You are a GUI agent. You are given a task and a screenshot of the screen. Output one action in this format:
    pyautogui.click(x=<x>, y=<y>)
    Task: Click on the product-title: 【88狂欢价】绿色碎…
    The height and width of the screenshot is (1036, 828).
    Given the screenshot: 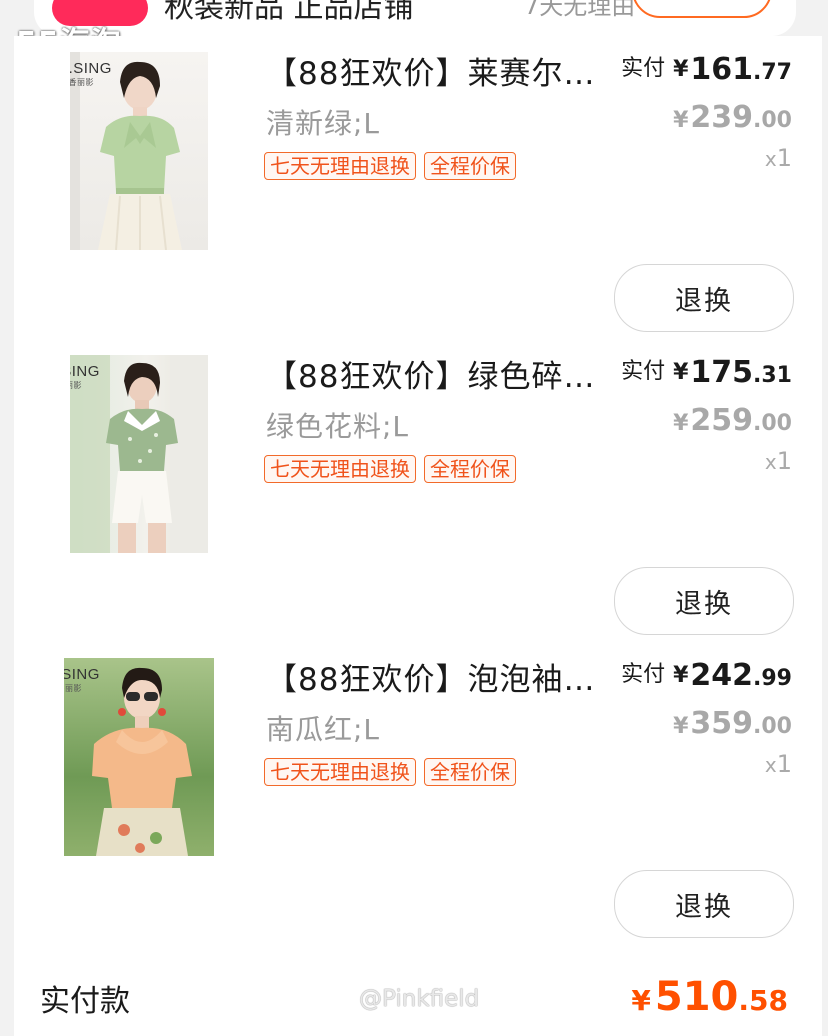 What is the action you would take?
    pyautogui.click(x=431, y=373)
    